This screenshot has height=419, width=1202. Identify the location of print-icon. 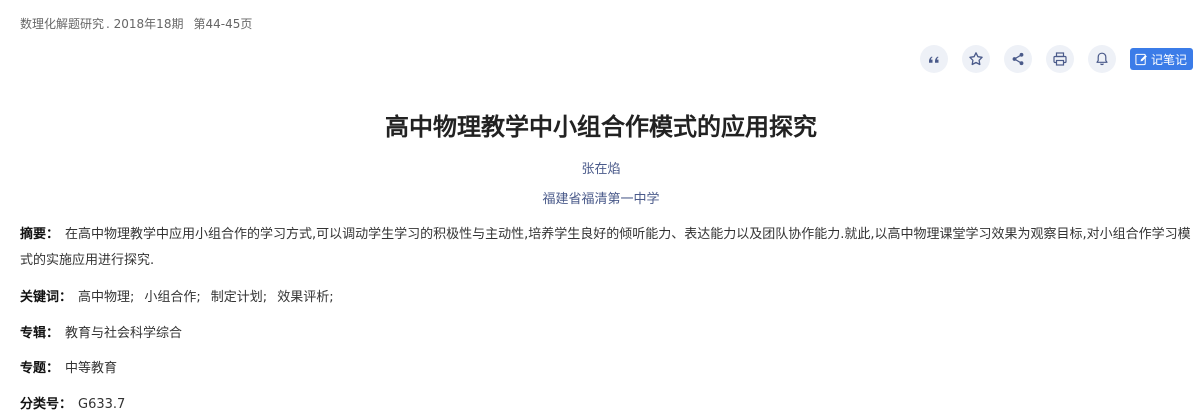
(1060, 59).